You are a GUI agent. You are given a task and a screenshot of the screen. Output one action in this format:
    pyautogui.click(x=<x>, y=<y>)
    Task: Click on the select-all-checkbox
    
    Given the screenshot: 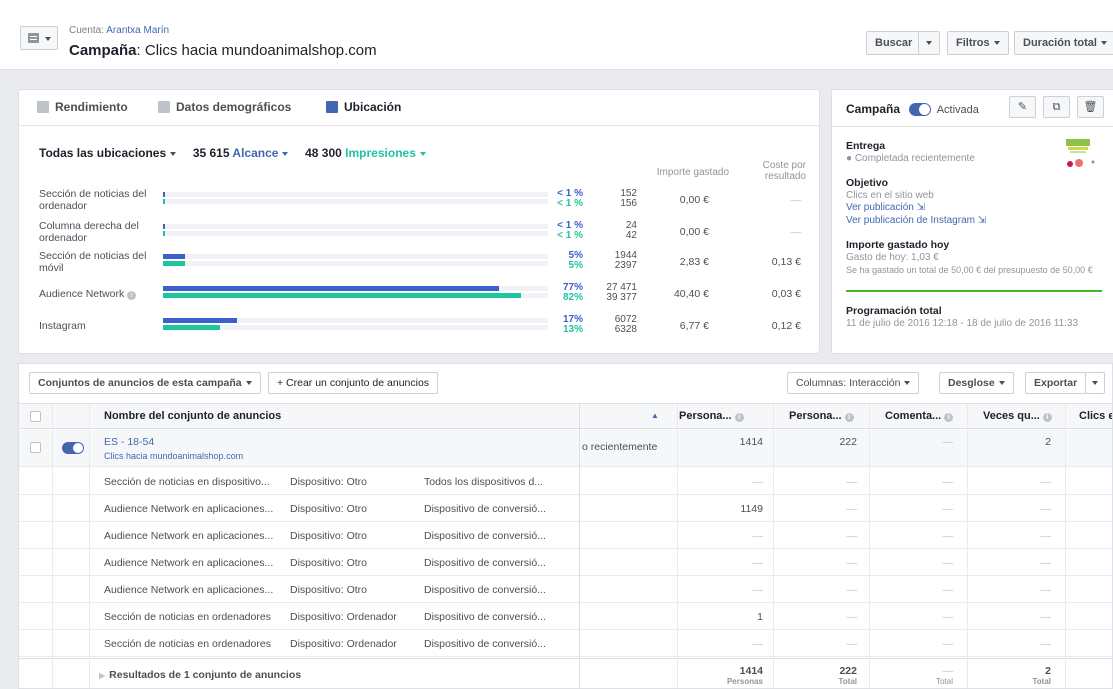 What is the action you would take?
    pyautogui.click(x=35, y=416)
    